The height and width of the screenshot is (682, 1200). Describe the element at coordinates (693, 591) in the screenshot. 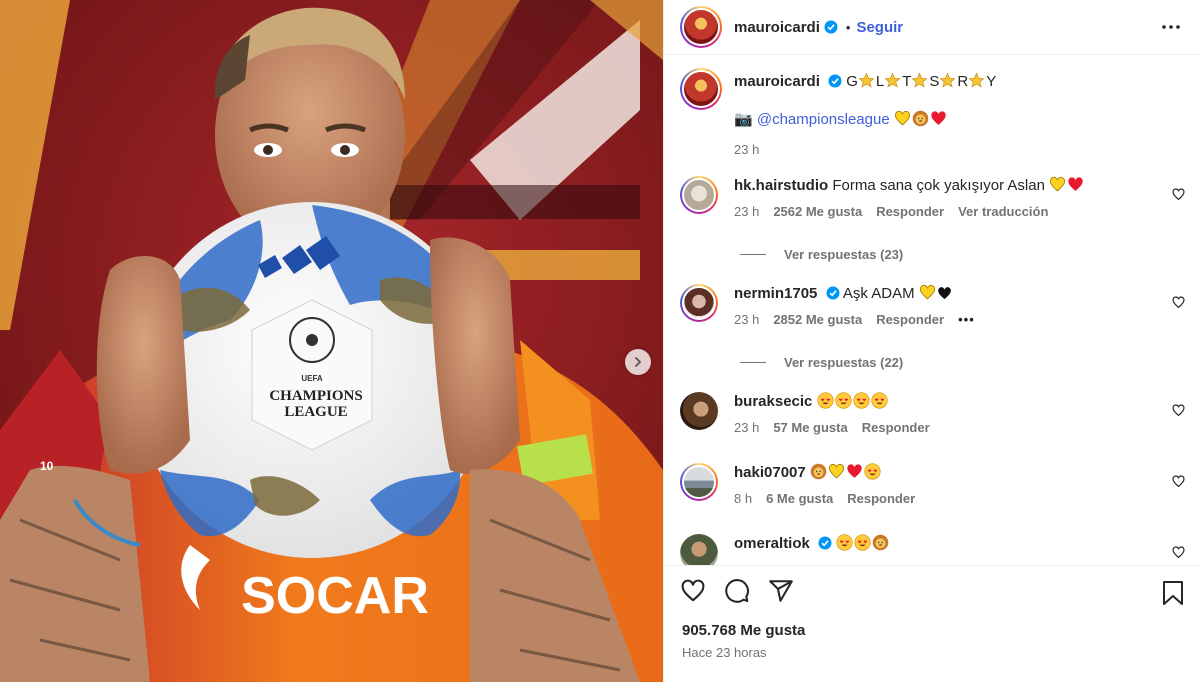

I see `heart-outline-icon` at that location.